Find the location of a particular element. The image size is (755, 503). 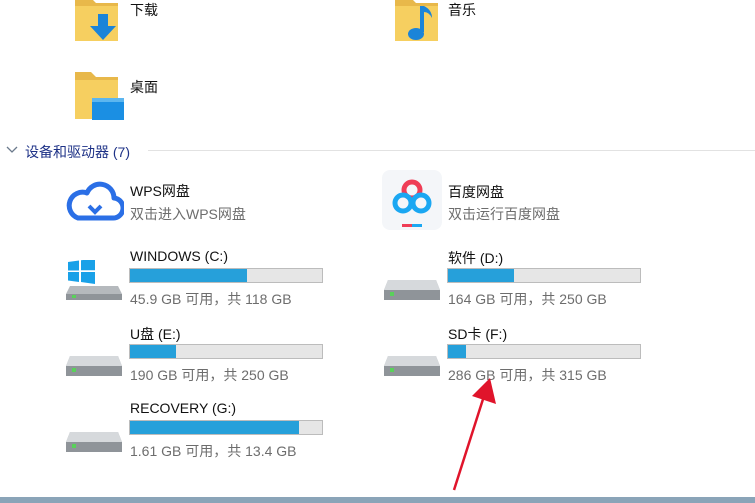

app-description: 双击进入WPS网盘 is located at coordinates (188, 214).